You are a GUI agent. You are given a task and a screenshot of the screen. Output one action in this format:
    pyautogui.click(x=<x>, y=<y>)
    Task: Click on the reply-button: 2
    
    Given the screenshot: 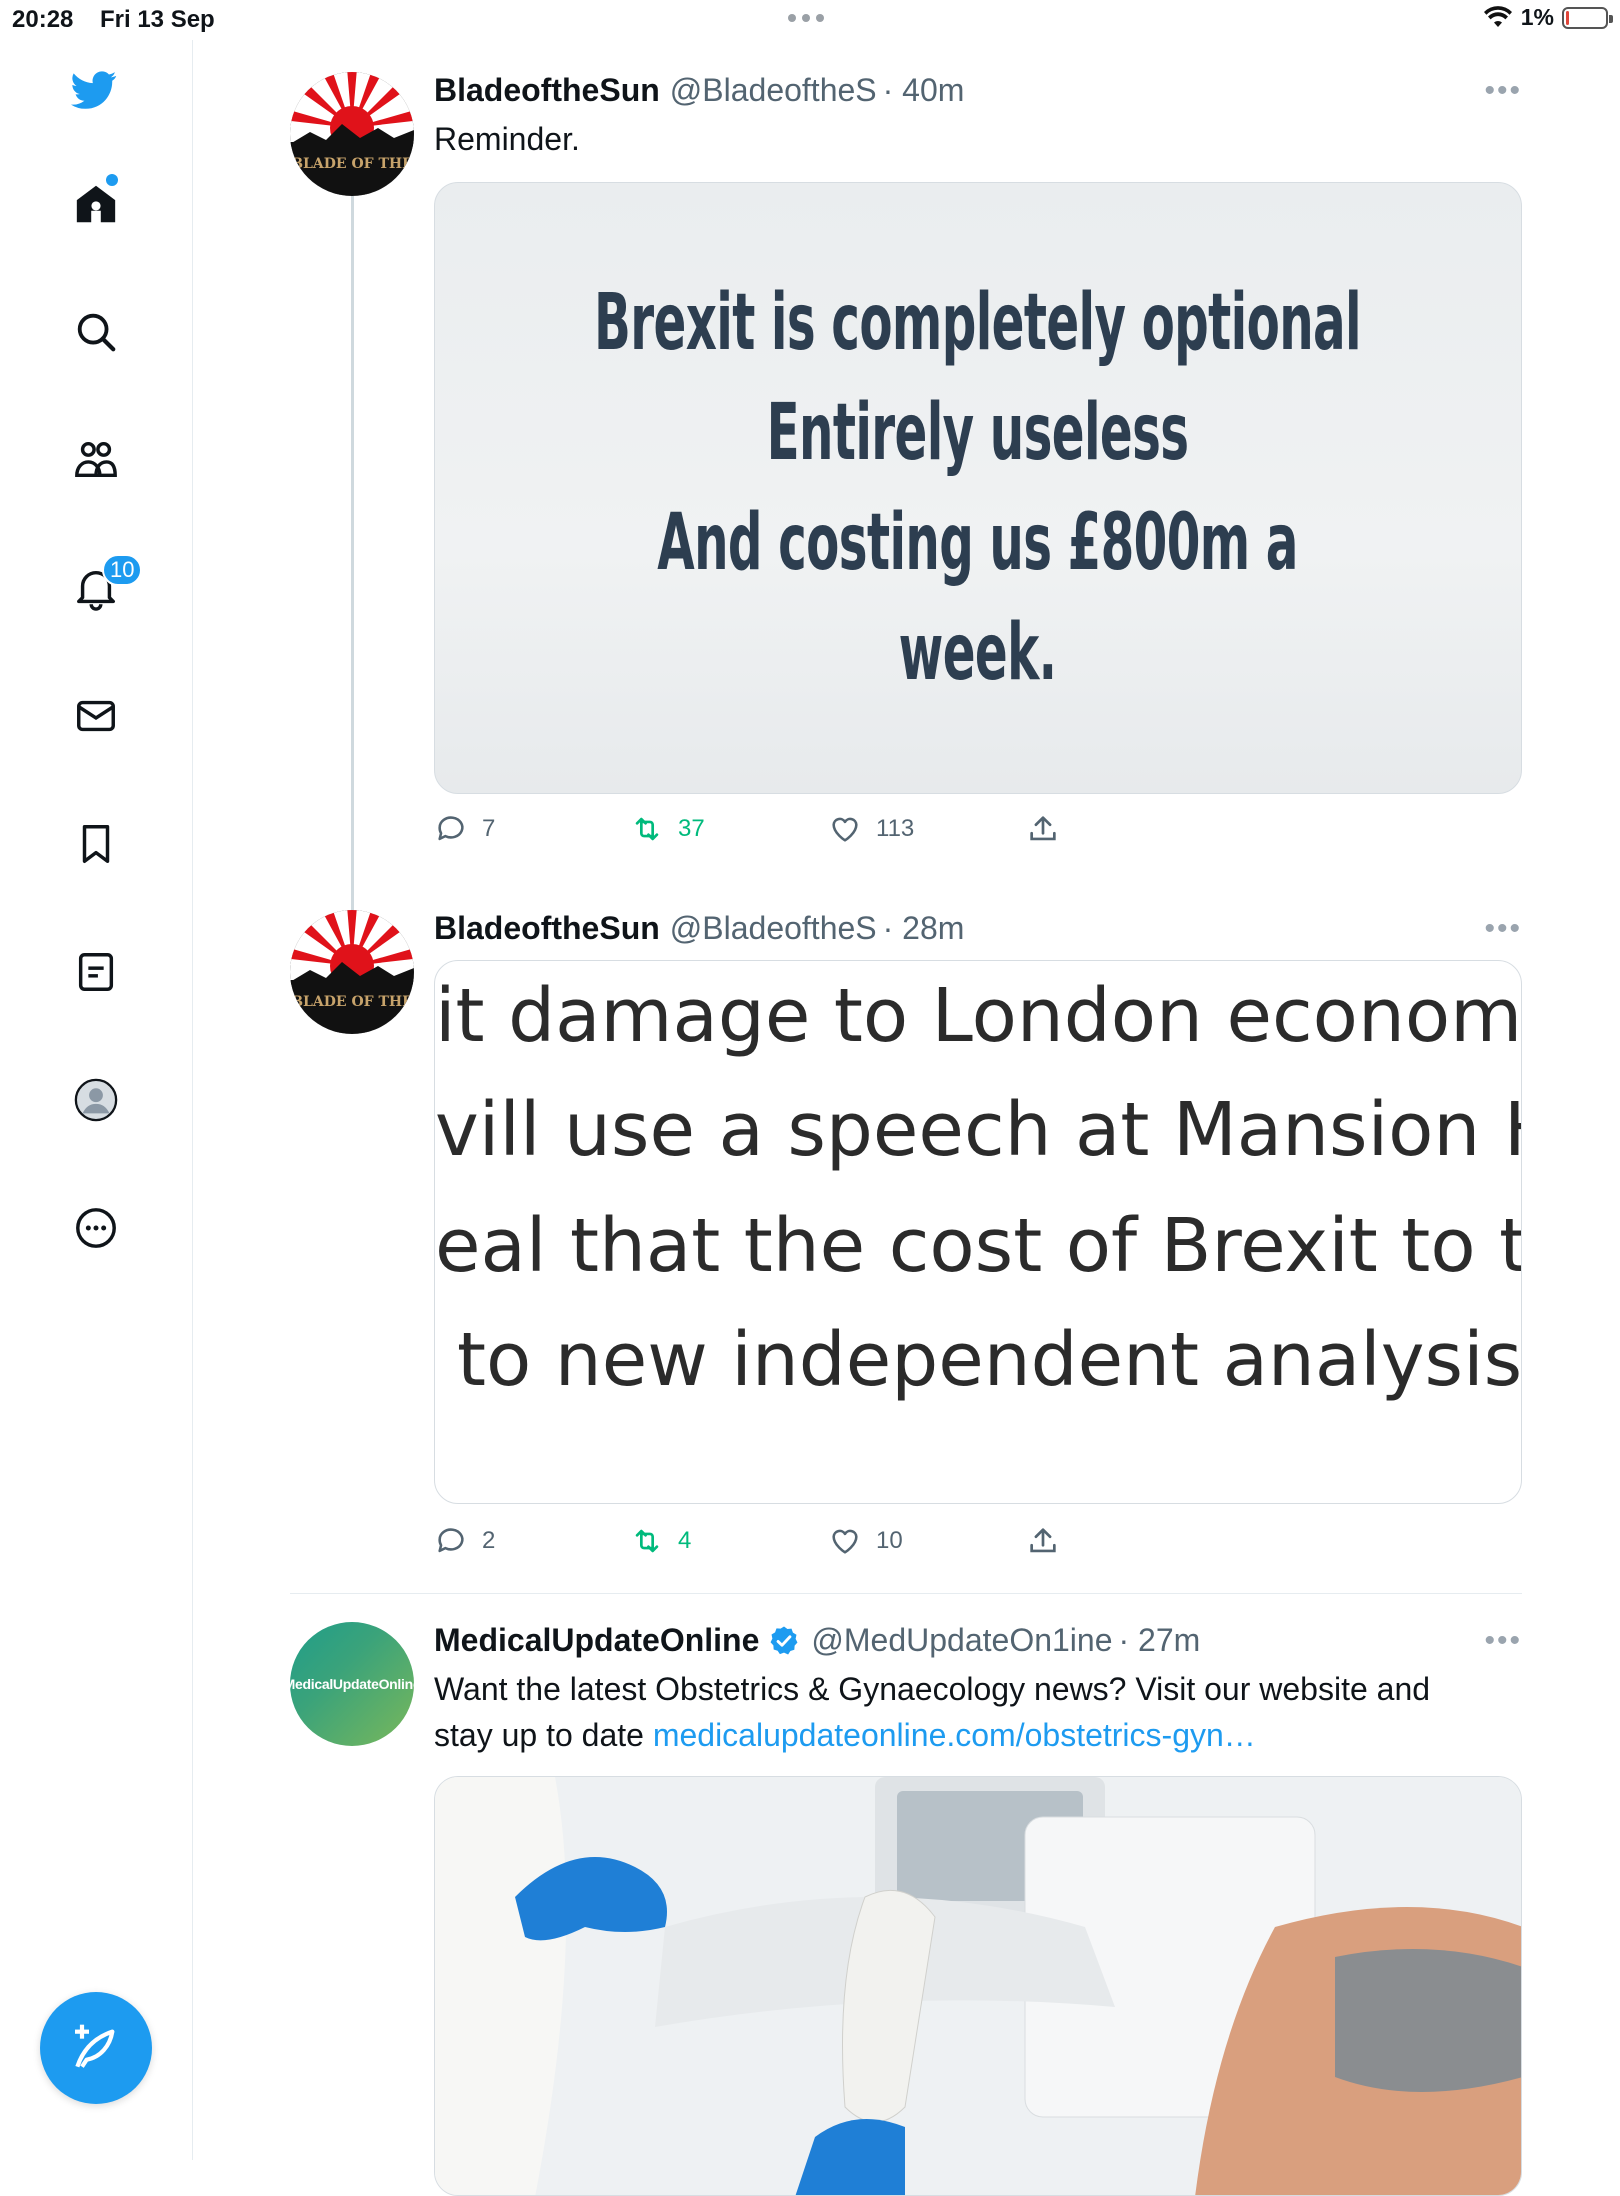 What is the action you would take?
    pyautogui.click(x=464, y=1541)
    